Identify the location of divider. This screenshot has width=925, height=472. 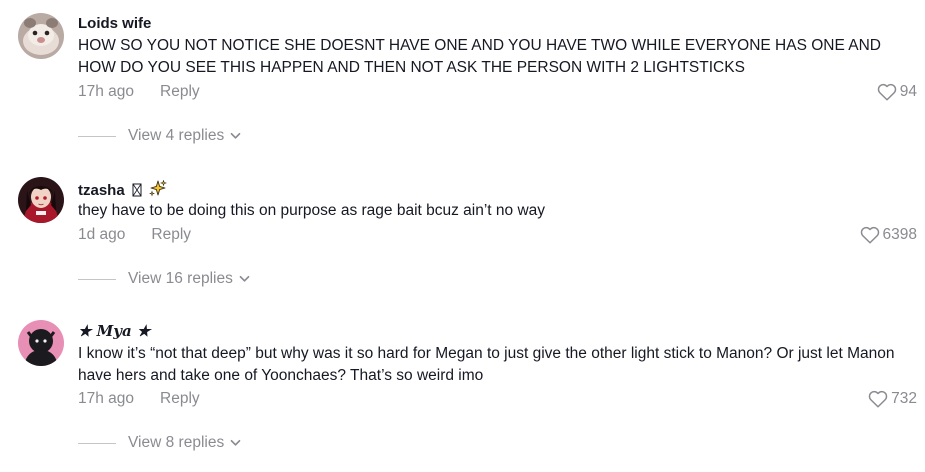
(97, 443).